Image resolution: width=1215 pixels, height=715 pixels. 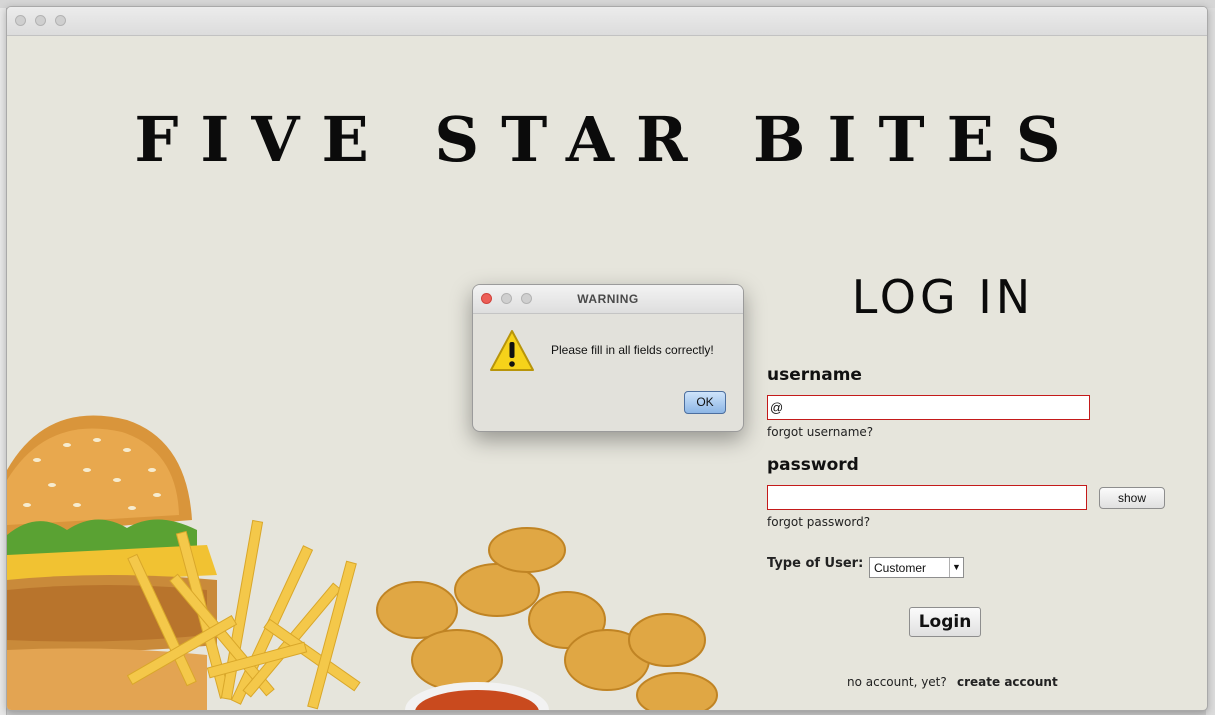 I want to click on close-window-button, so click(x=20, y=20).